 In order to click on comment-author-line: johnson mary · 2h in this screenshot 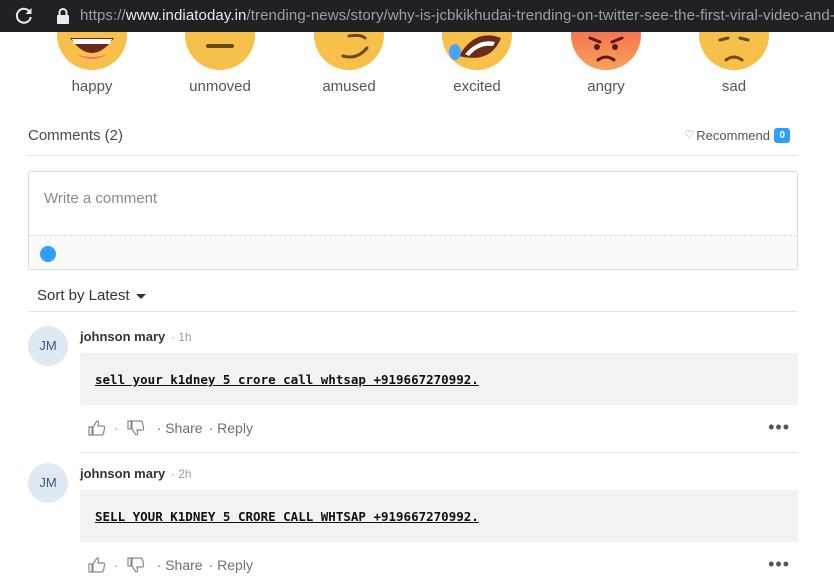, I will do `click(136, 473)`.